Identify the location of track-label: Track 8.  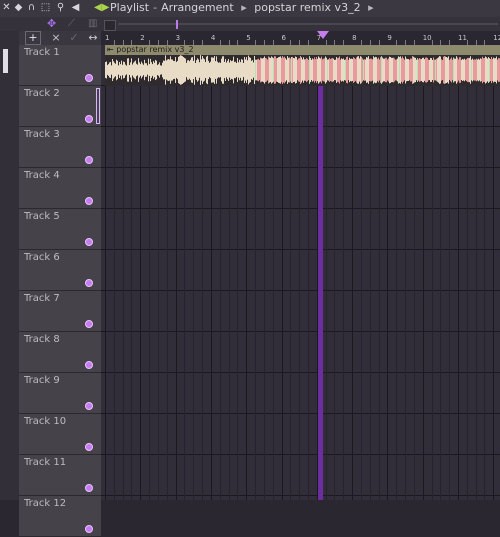
(42, 339).